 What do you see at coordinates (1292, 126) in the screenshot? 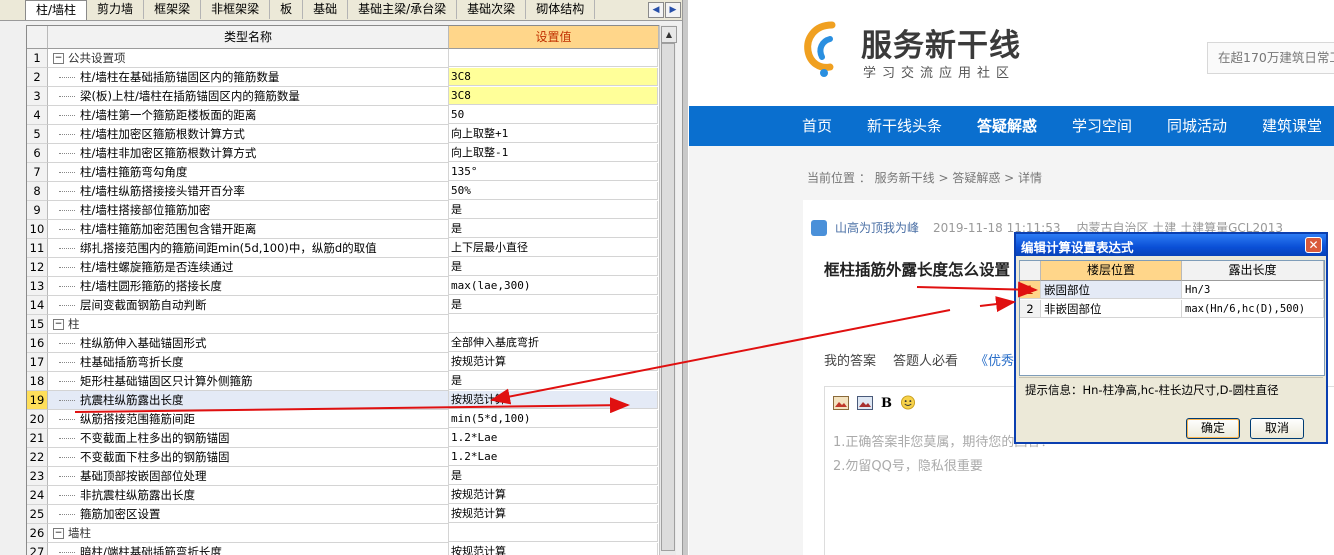
I see `nav-item-5: 建筑课堂` at bounding box center [1292, 126].